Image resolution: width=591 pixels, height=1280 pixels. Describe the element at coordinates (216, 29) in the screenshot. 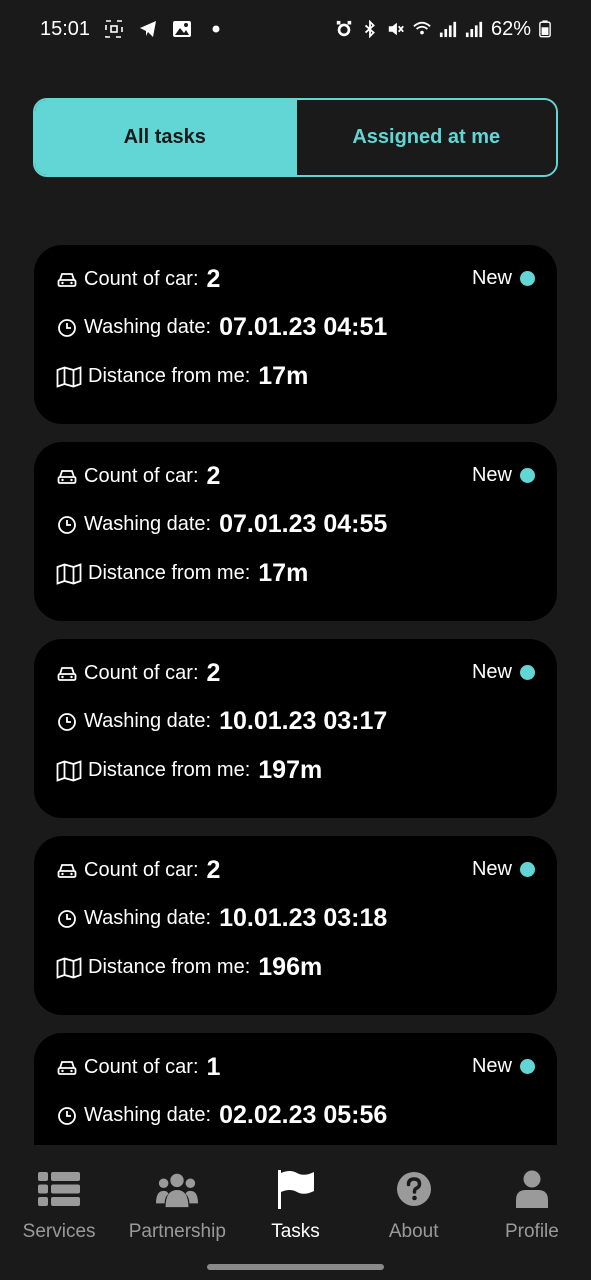

I see `dot-icon` at that location.